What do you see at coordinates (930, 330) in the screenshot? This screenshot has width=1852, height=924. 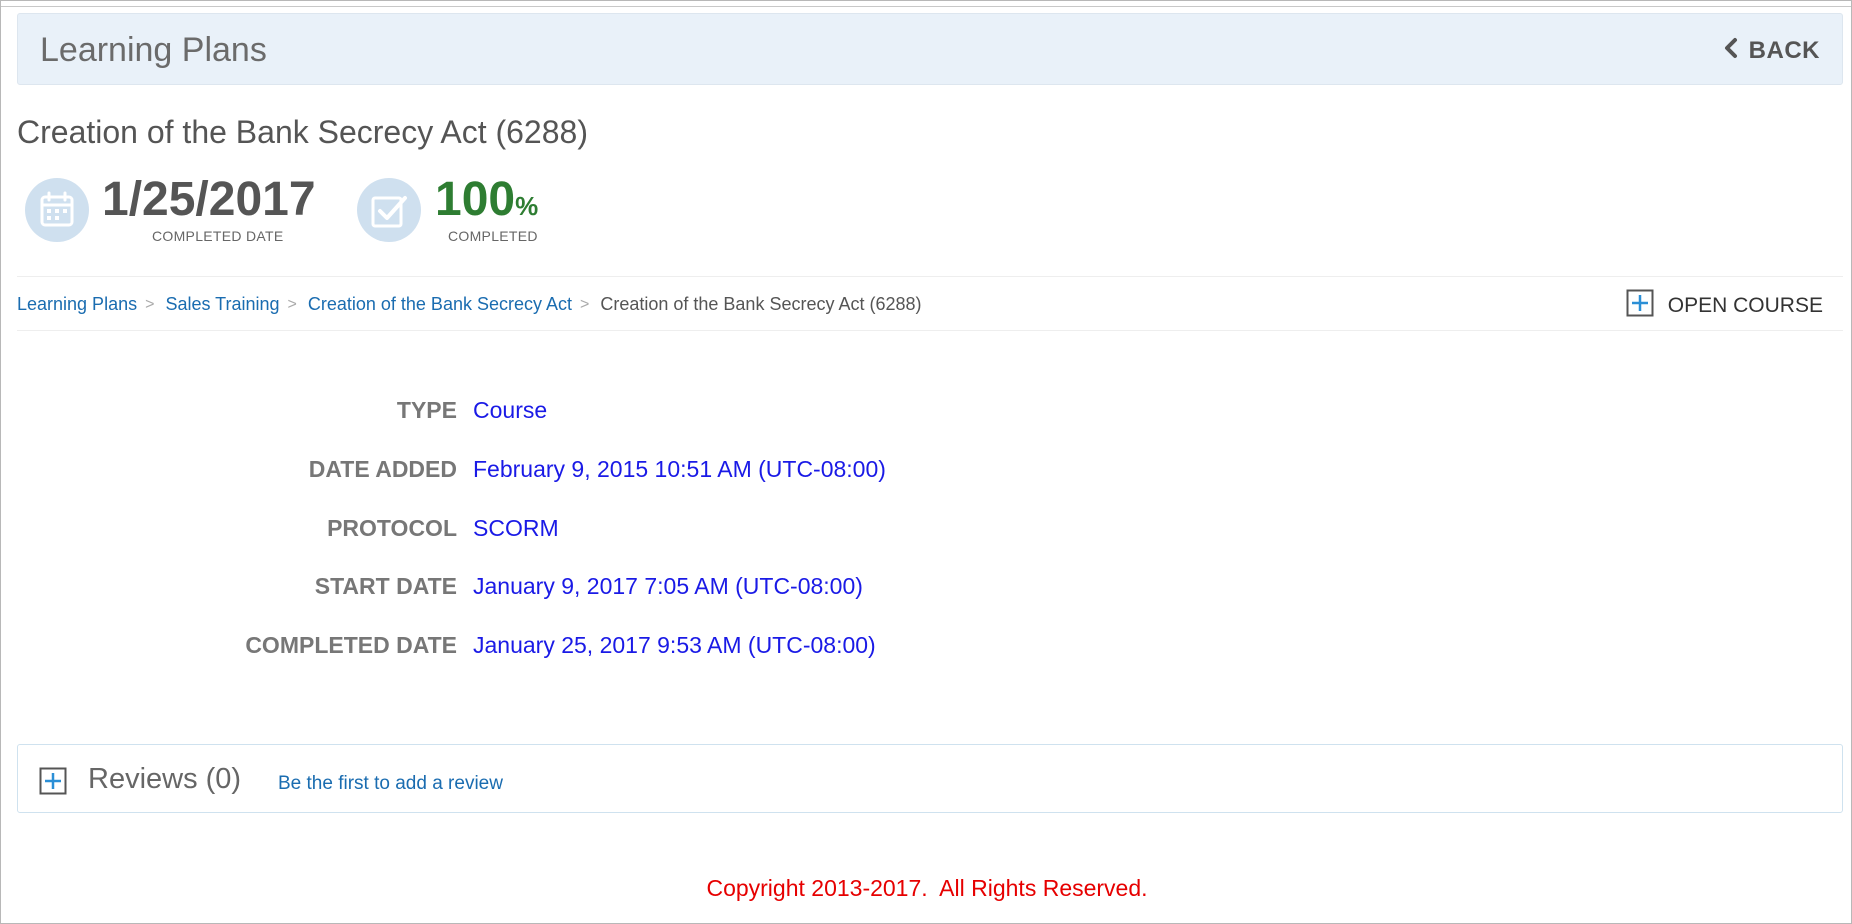 I see `divider-bottom` at bounding box center [930, 330].